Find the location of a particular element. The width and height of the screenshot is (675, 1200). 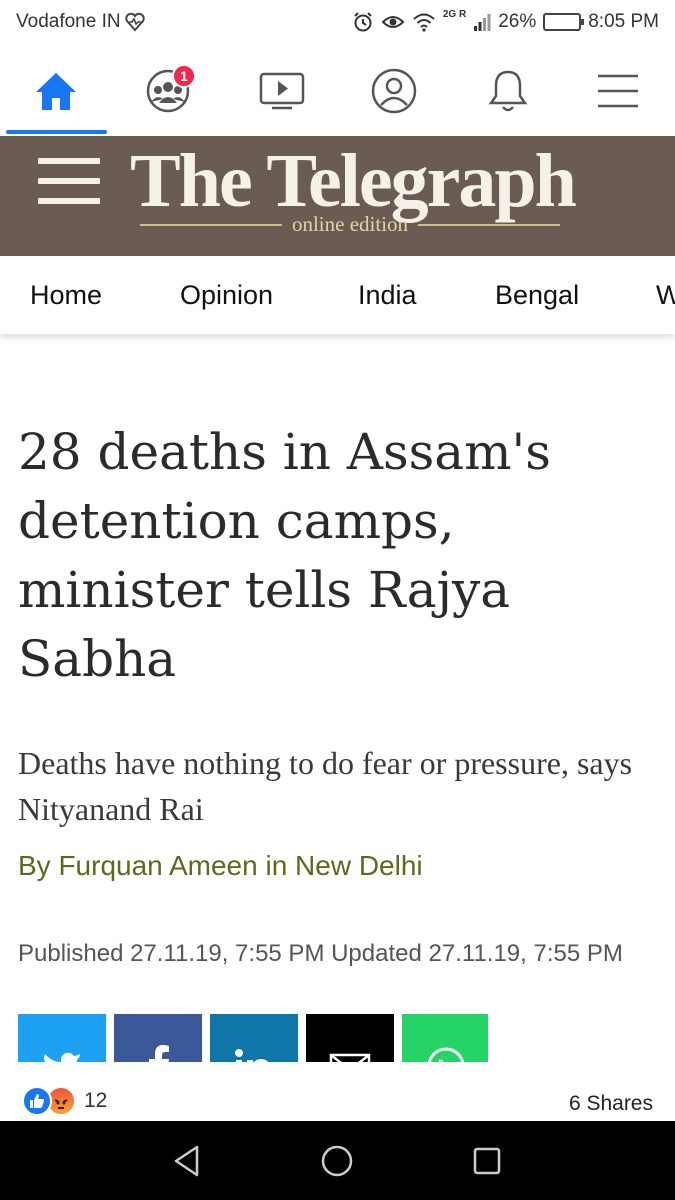

nav-watch-tab is located at coordinates (282, 91).